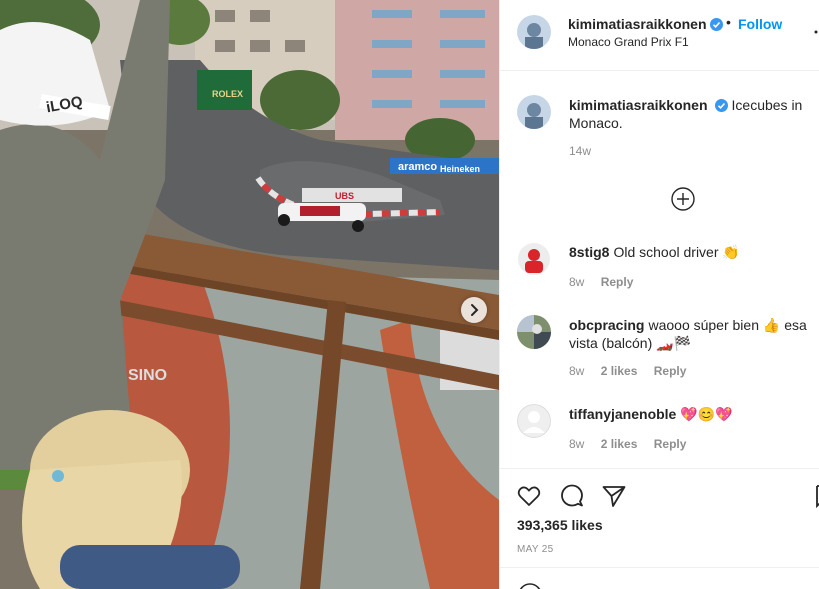 This screenshot has width=819, height=589. What do you see at coordinates (530, 585) in the screenshot?
I see `emoji-icon` at bounding box center [530, 585].